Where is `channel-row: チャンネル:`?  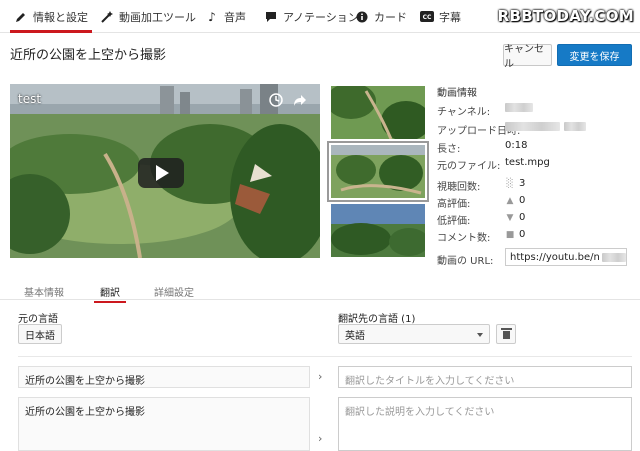
channel-row: チャンネル: is located at coordinates (537, 109).